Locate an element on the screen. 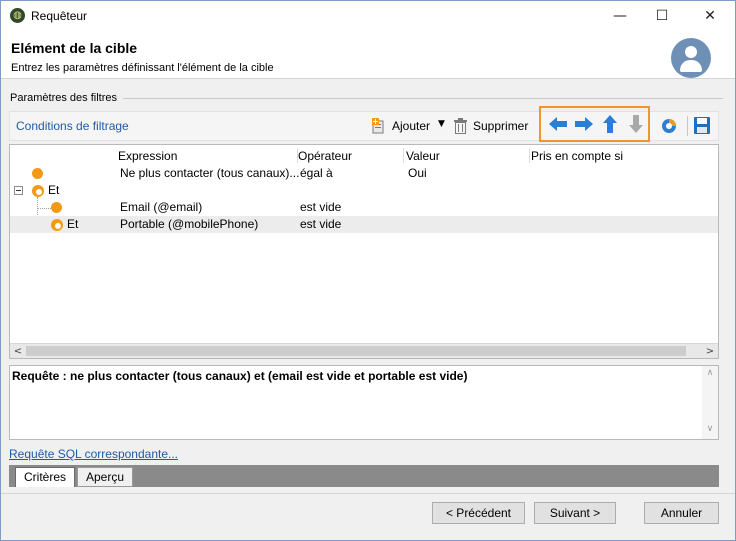 This screenshot has width=736, height=541. scroll-left-icon: < is located at coordinates (18, 351).